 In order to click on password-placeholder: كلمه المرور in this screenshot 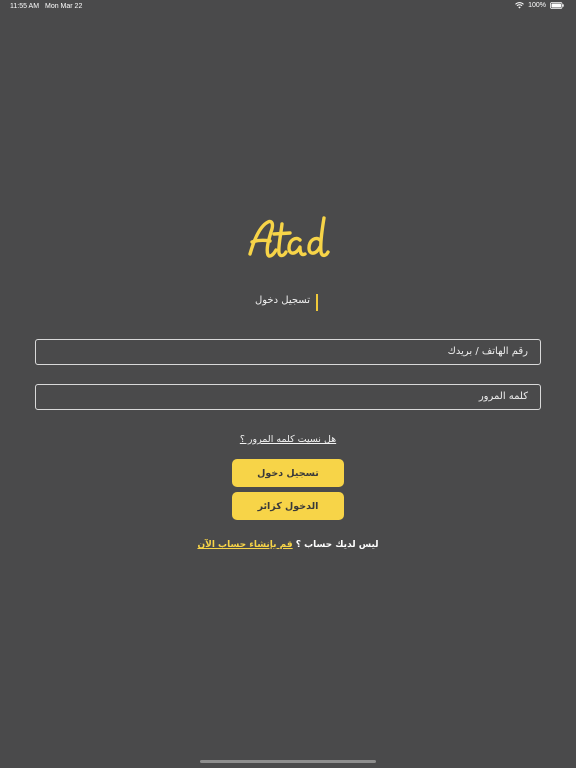, I will do `click(503, 396)`.